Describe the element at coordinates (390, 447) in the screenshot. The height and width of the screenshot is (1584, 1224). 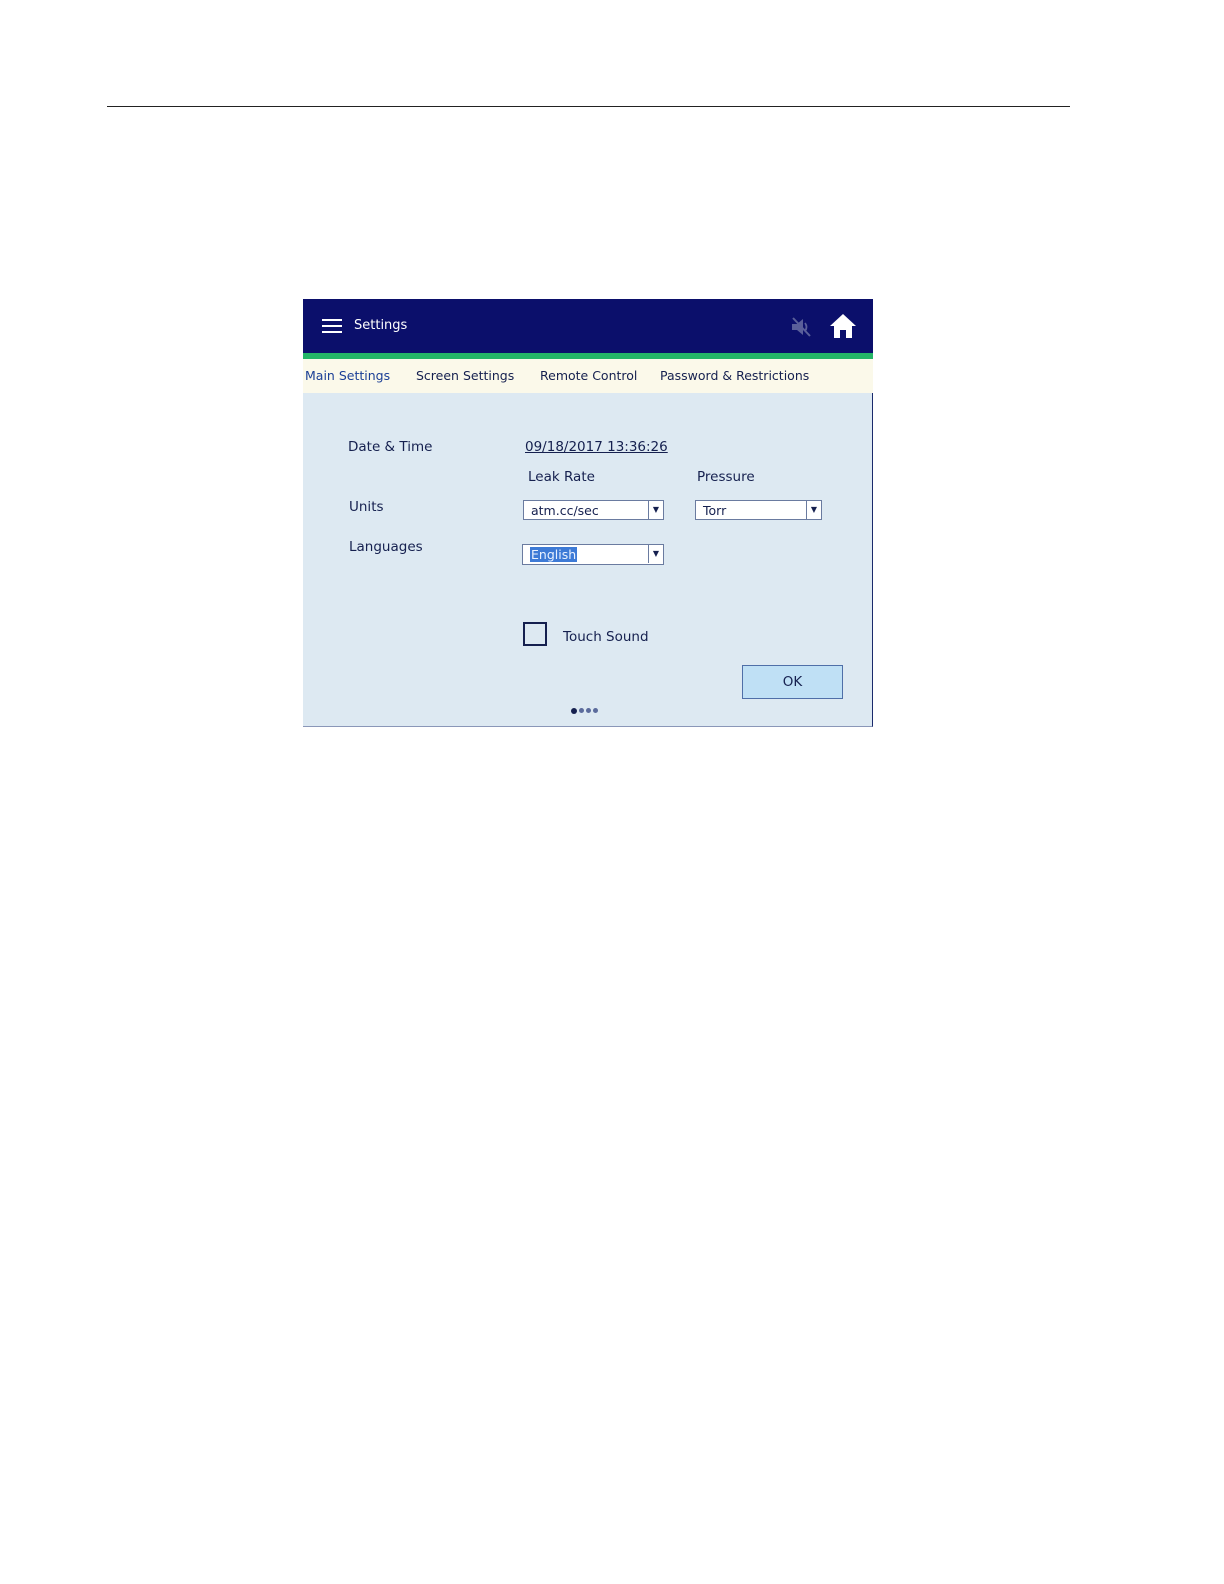
I see `date-time-label: Date & Time` at that location.